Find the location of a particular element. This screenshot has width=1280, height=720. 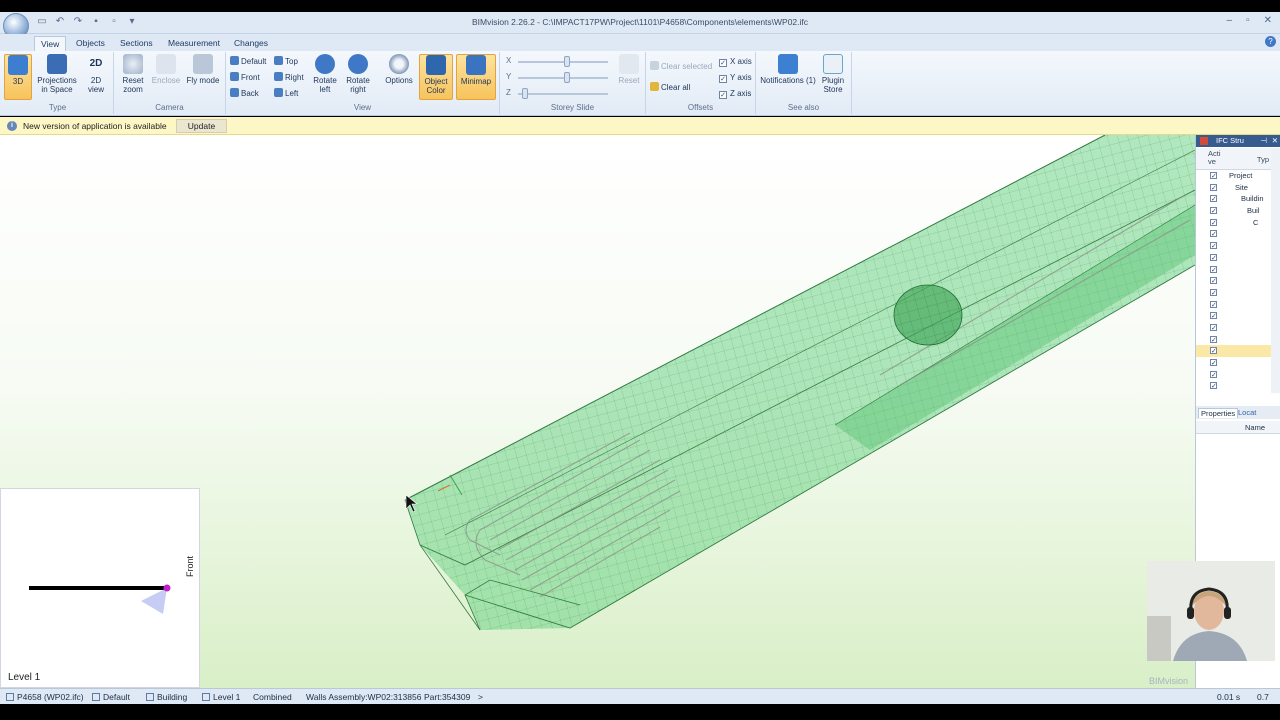

view-back-button: Back is located at coordinates (244, 94).